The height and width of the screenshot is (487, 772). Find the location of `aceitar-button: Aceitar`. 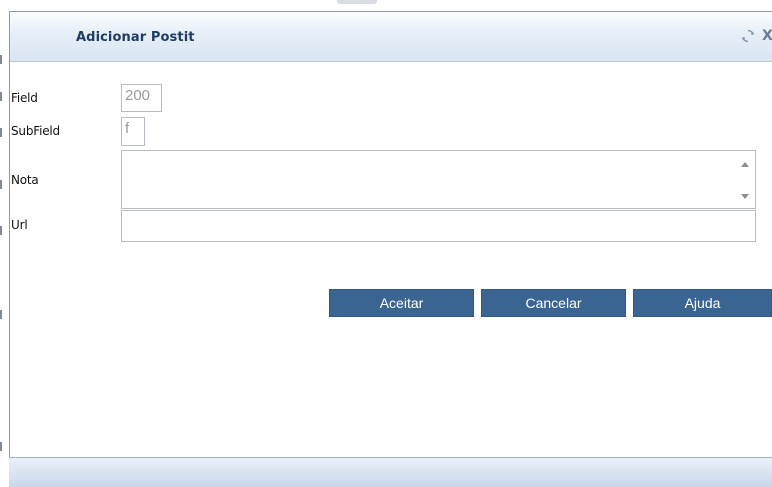

aceitar-button: Aceitar is located at coordinates (401, 303).